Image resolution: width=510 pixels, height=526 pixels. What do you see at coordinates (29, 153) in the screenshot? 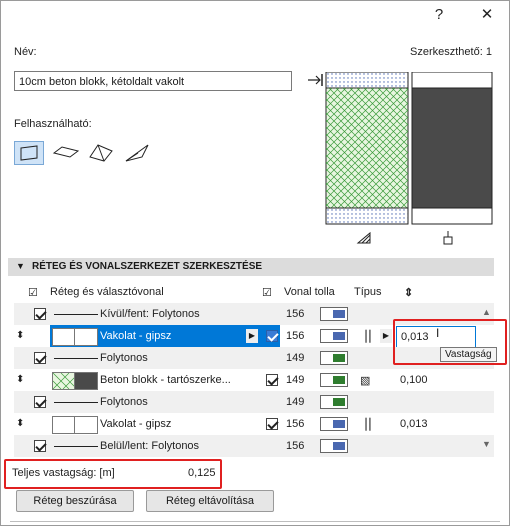
I see `wall-usage-icon` at bounding box center [29, 153].